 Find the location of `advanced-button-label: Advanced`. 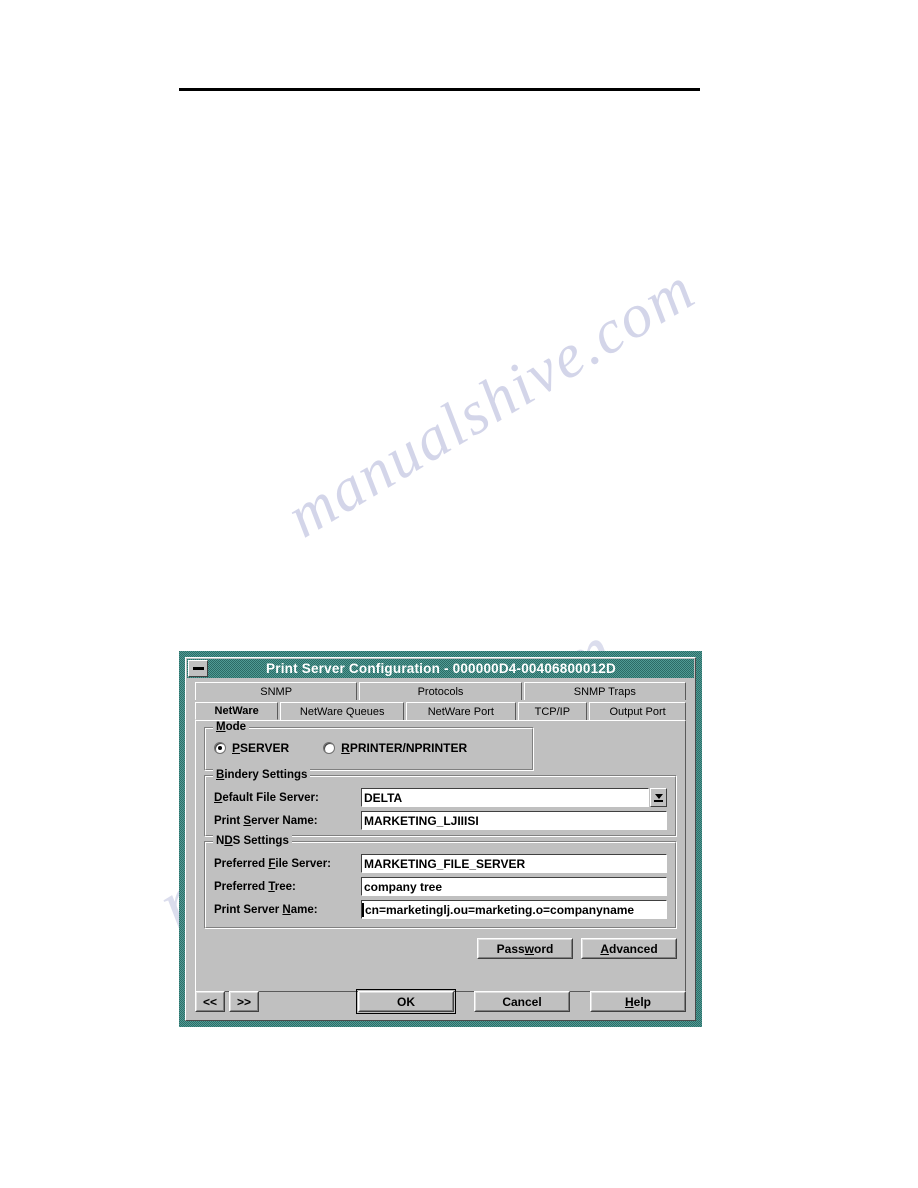

advanced-button-label: Advanced is located at coordinates (629, 948).